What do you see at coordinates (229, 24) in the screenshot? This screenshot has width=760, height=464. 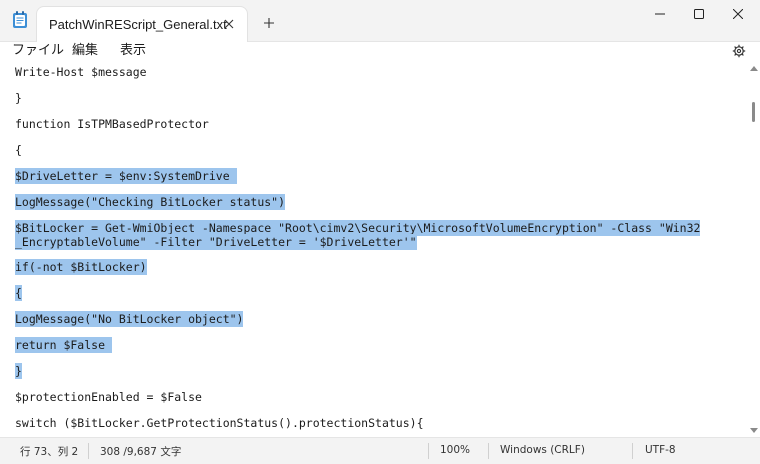 I see `tab-close-icon` at bounding box center [229, 24].